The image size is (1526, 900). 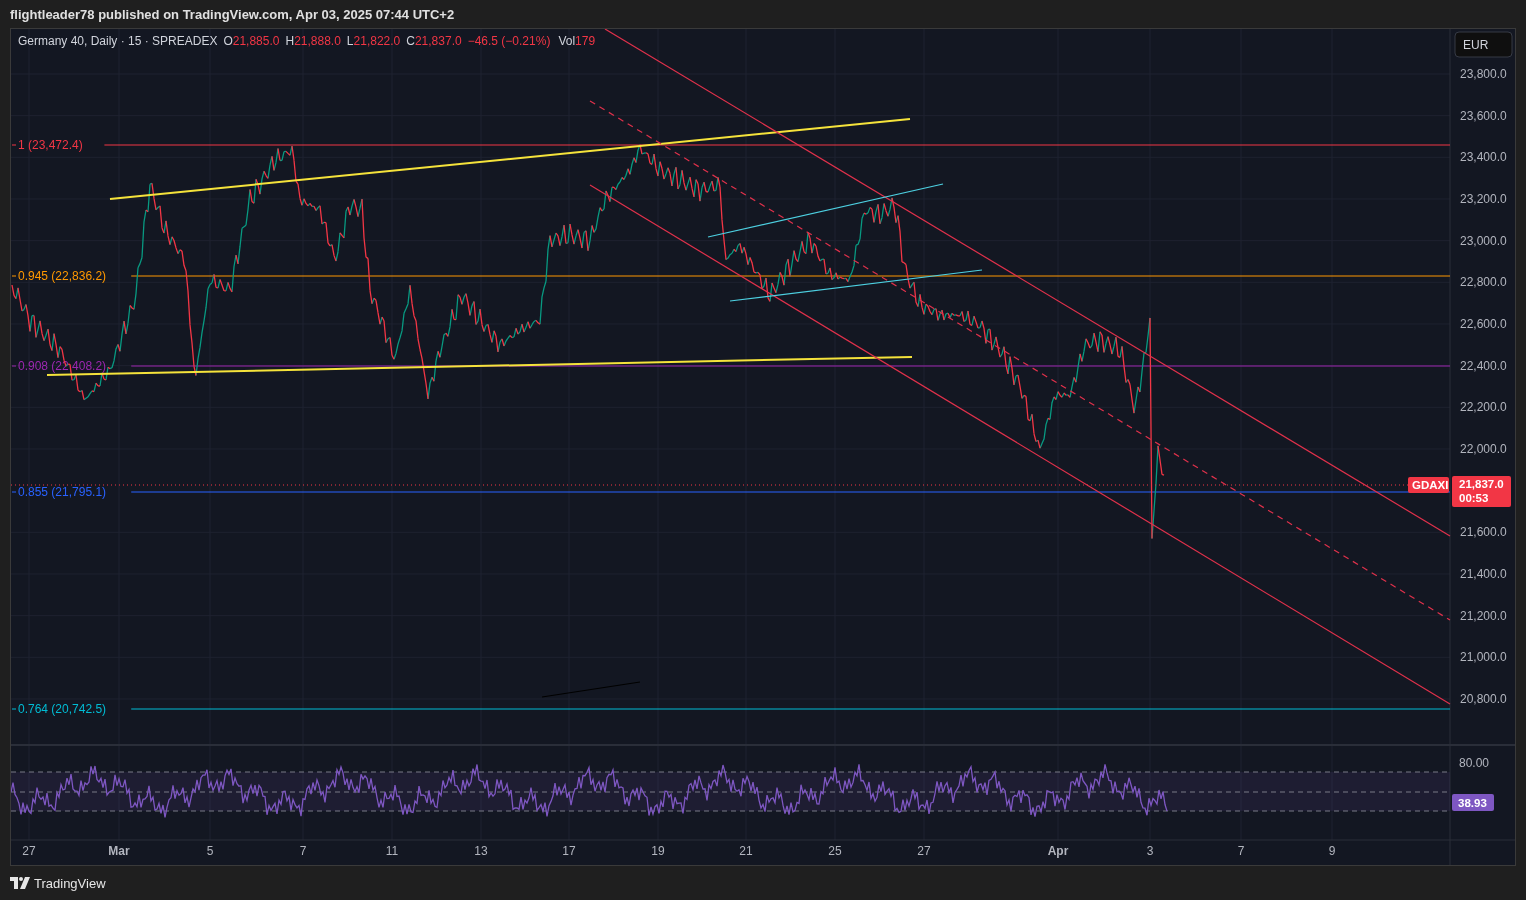 I want to click on last-price-label: 21,837.0, so click(x=1481, y=484).